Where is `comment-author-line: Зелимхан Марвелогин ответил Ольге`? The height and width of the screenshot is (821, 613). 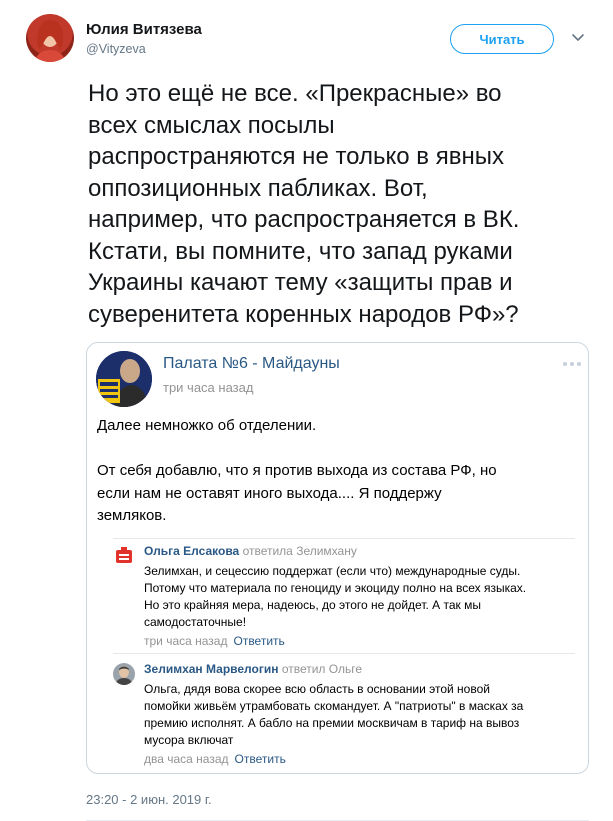
comment-author-line: Зелимхан Марвелогин ответил Ольге is located at coordinates (253, 669).